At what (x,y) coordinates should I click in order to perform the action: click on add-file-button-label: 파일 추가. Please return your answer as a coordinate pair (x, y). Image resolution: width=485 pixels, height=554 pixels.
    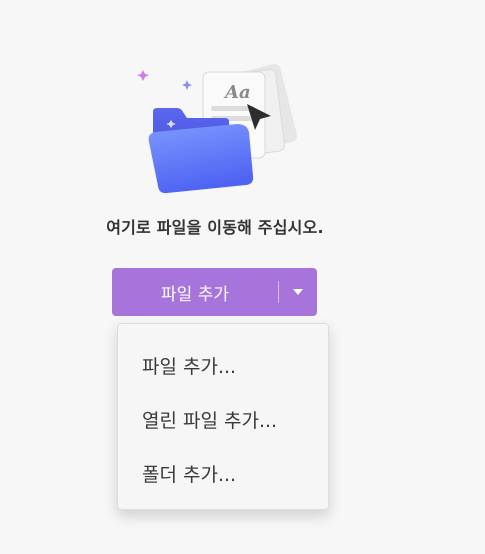
    Looking at the image, I should click on (195, 294).